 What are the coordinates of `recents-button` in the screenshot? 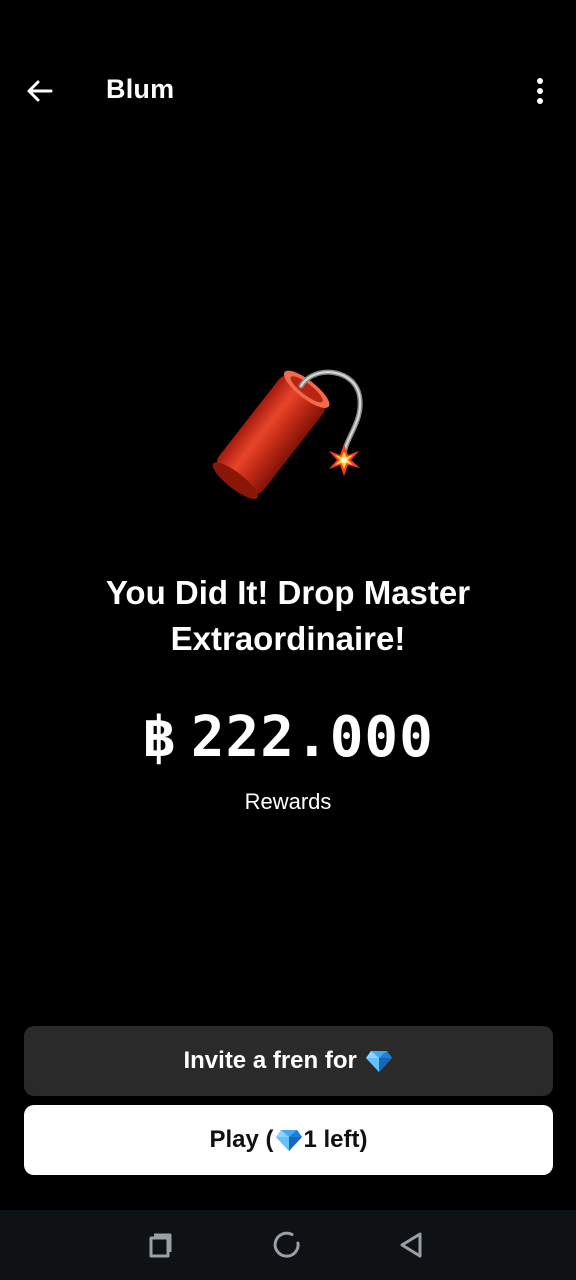 It's located at (161, 1245).